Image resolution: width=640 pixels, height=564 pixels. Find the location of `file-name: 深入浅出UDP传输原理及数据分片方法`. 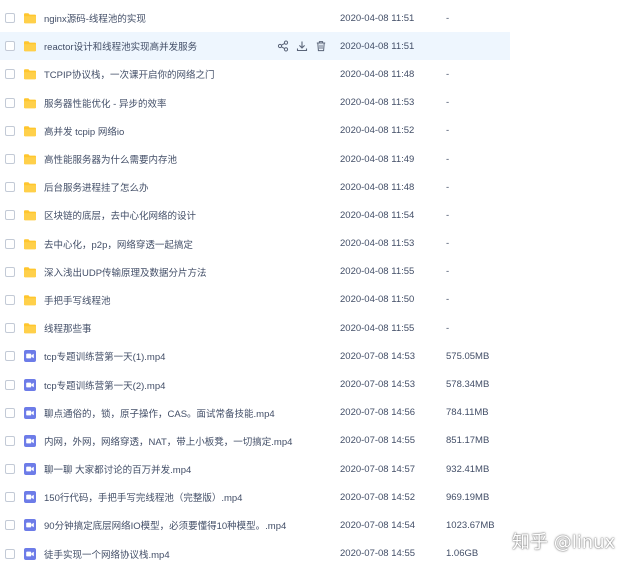

file-name: 深入浅出UDP传输原理及数据分片方法 is located at coordinates (125, 272).